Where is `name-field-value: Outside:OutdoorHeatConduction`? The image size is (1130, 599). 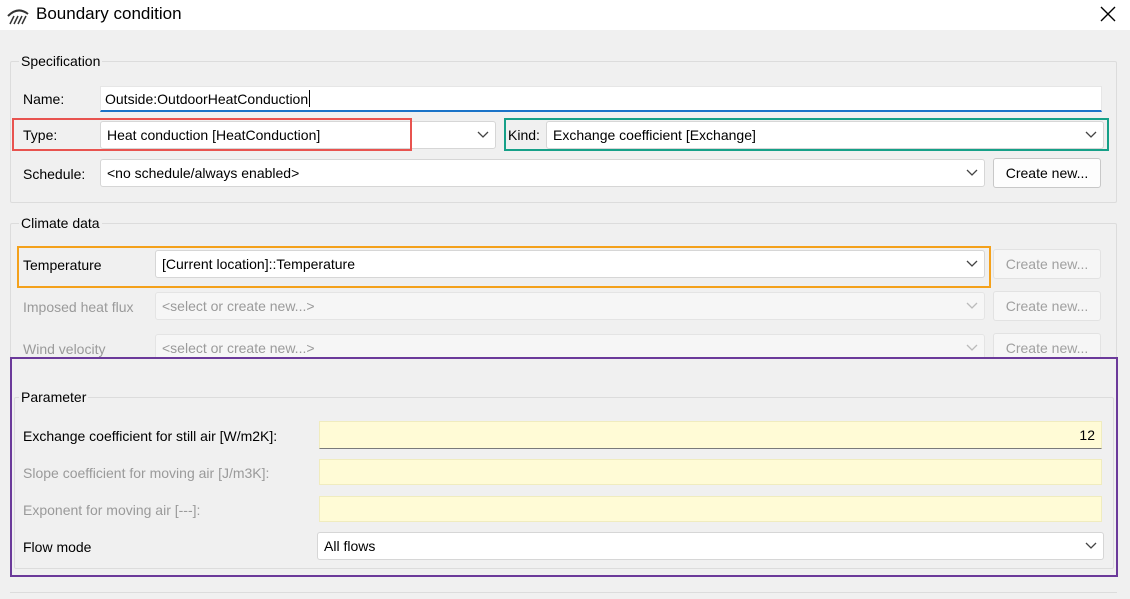
name-field-value: Outside:OutdoorHeatConduction is located at coordinates (207, 98).